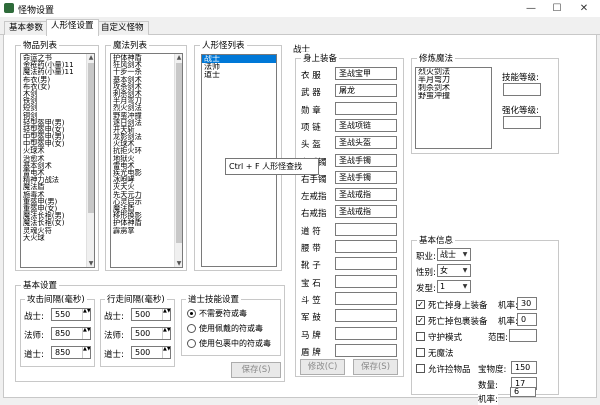 This screenshot has height=405, width=600. What do you see at coordinates (366, 143) in the screenshot?
I see `equip-slot-input: 圣战头盔` at bounding box center [366, 143].